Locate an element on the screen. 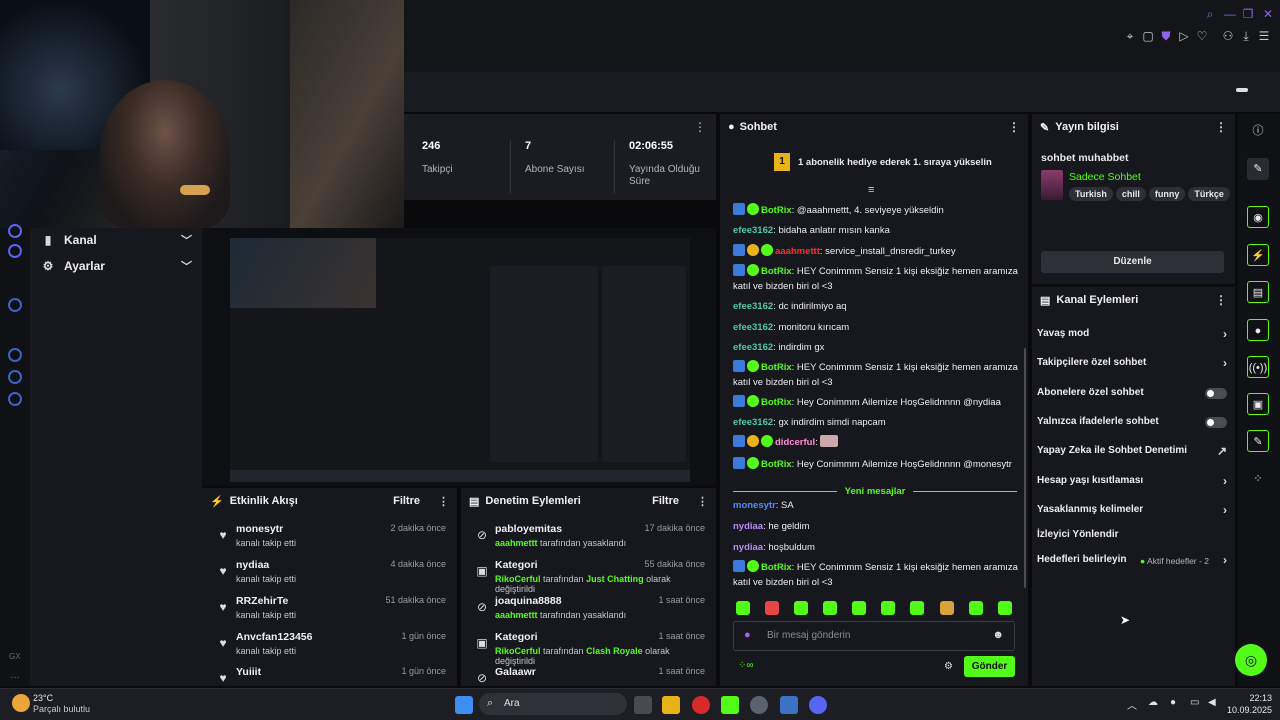 The image size is (1280, 720). channel-action-item: Takipçilere özel sohbet › is located at coordinates (1132, 363).